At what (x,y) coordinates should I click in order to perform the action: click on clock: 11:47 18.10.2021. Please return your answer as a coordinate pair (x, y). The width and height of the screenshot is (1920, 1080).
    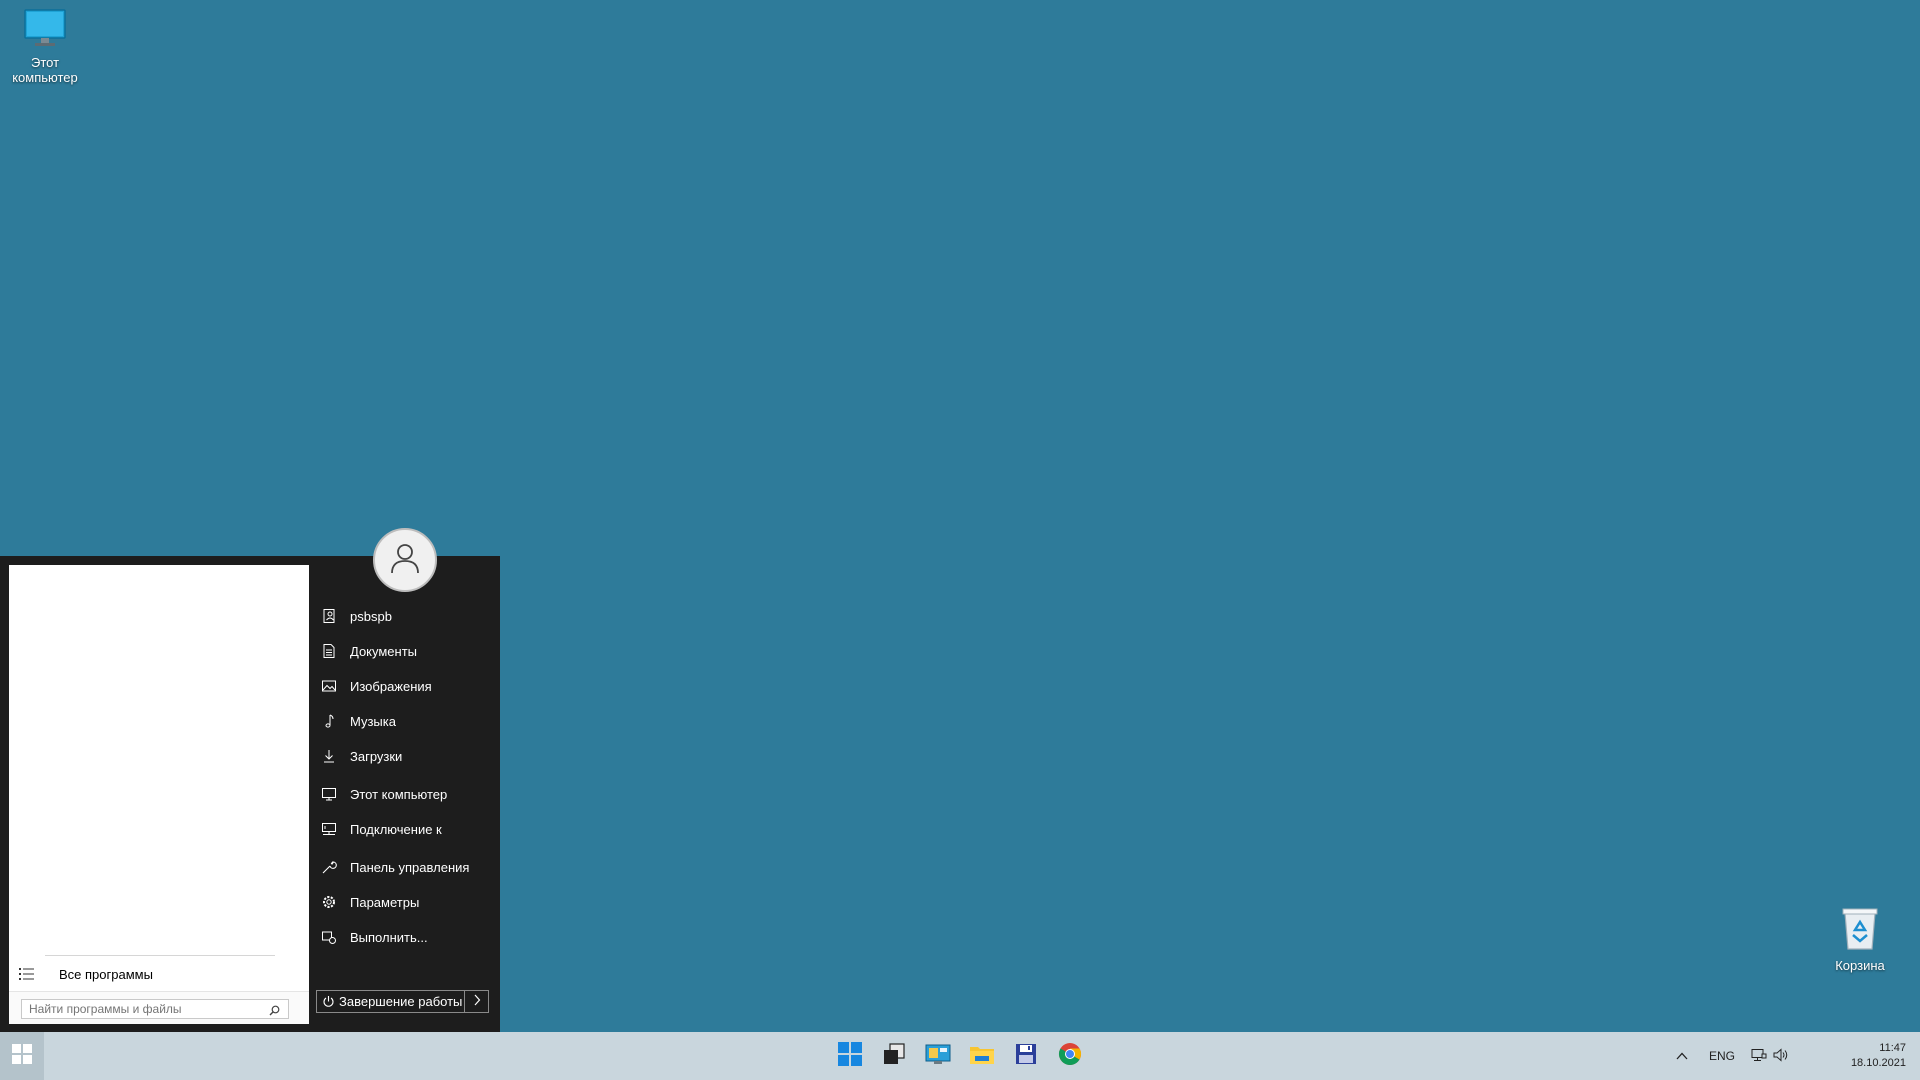
    Looking at the image, I should click on (1878, 1056).